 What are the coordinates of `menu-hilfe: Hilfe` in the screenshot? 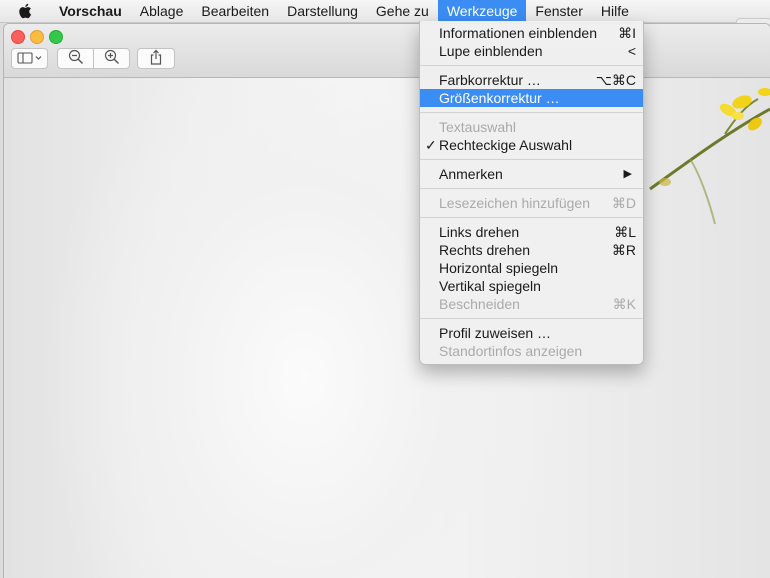 It's located at (615, 11).